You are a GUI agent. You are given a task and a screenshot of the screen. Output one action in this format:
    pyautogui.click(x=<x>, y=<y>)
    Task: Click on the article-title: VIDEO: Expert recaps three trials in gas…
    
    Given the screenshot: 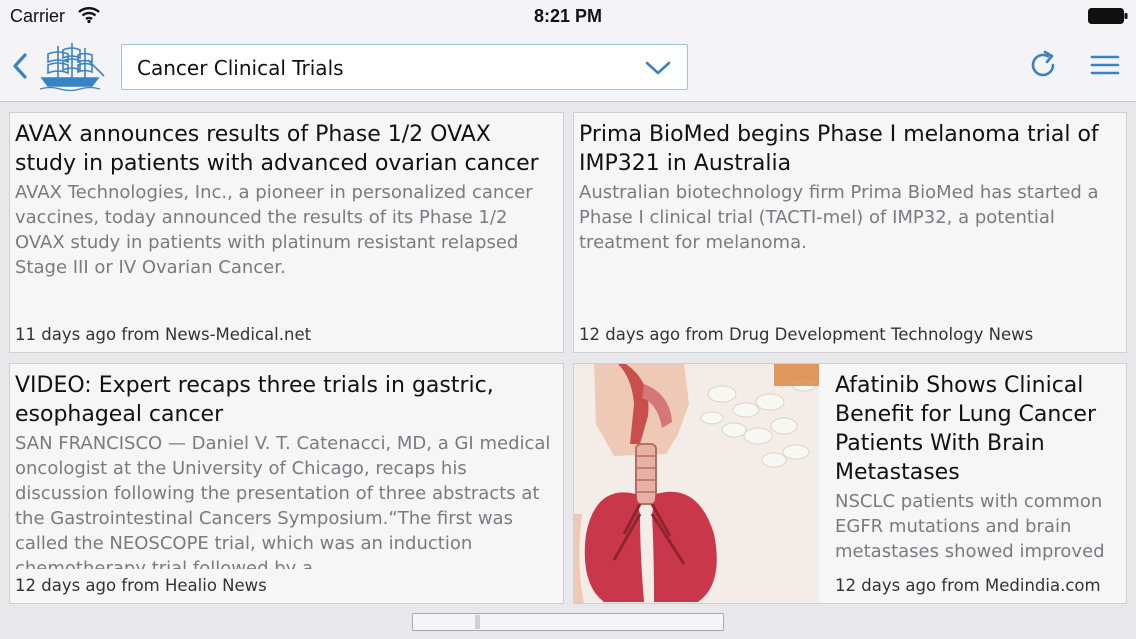 What is the action you would take?
    pyautogui.click(x=254, y=400)
    